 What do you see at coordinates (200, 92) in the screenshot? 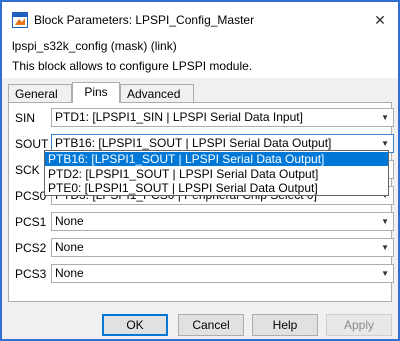
I see `tab-bar: General Pins Advanced` at bounding box center [200, 92].